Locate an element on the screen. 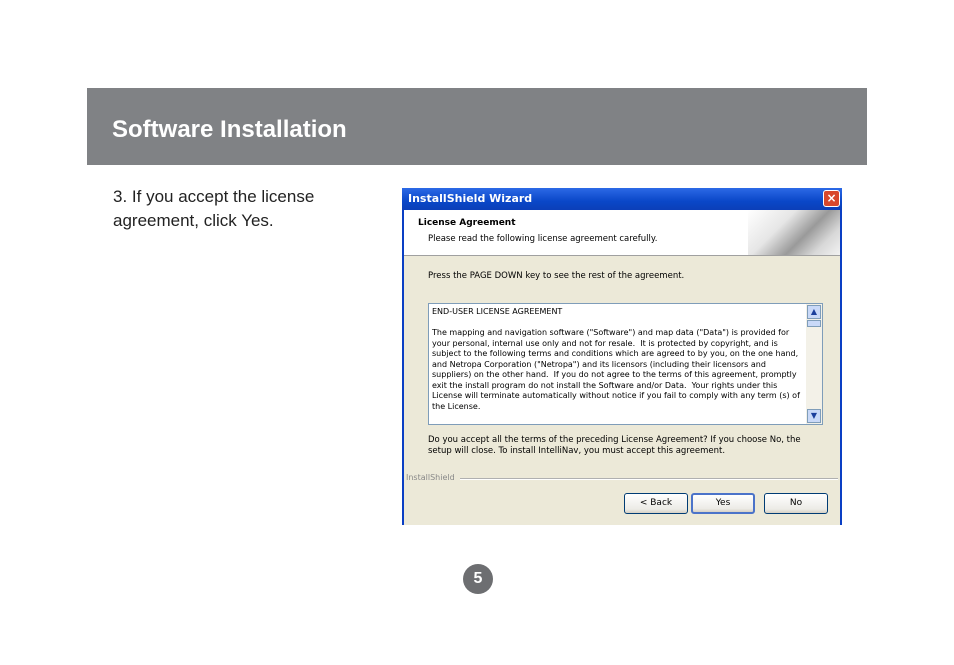 The width and height of the screenshot is (954, 665). dialog-heading: License Agreement is located at coordinates (467, 223).